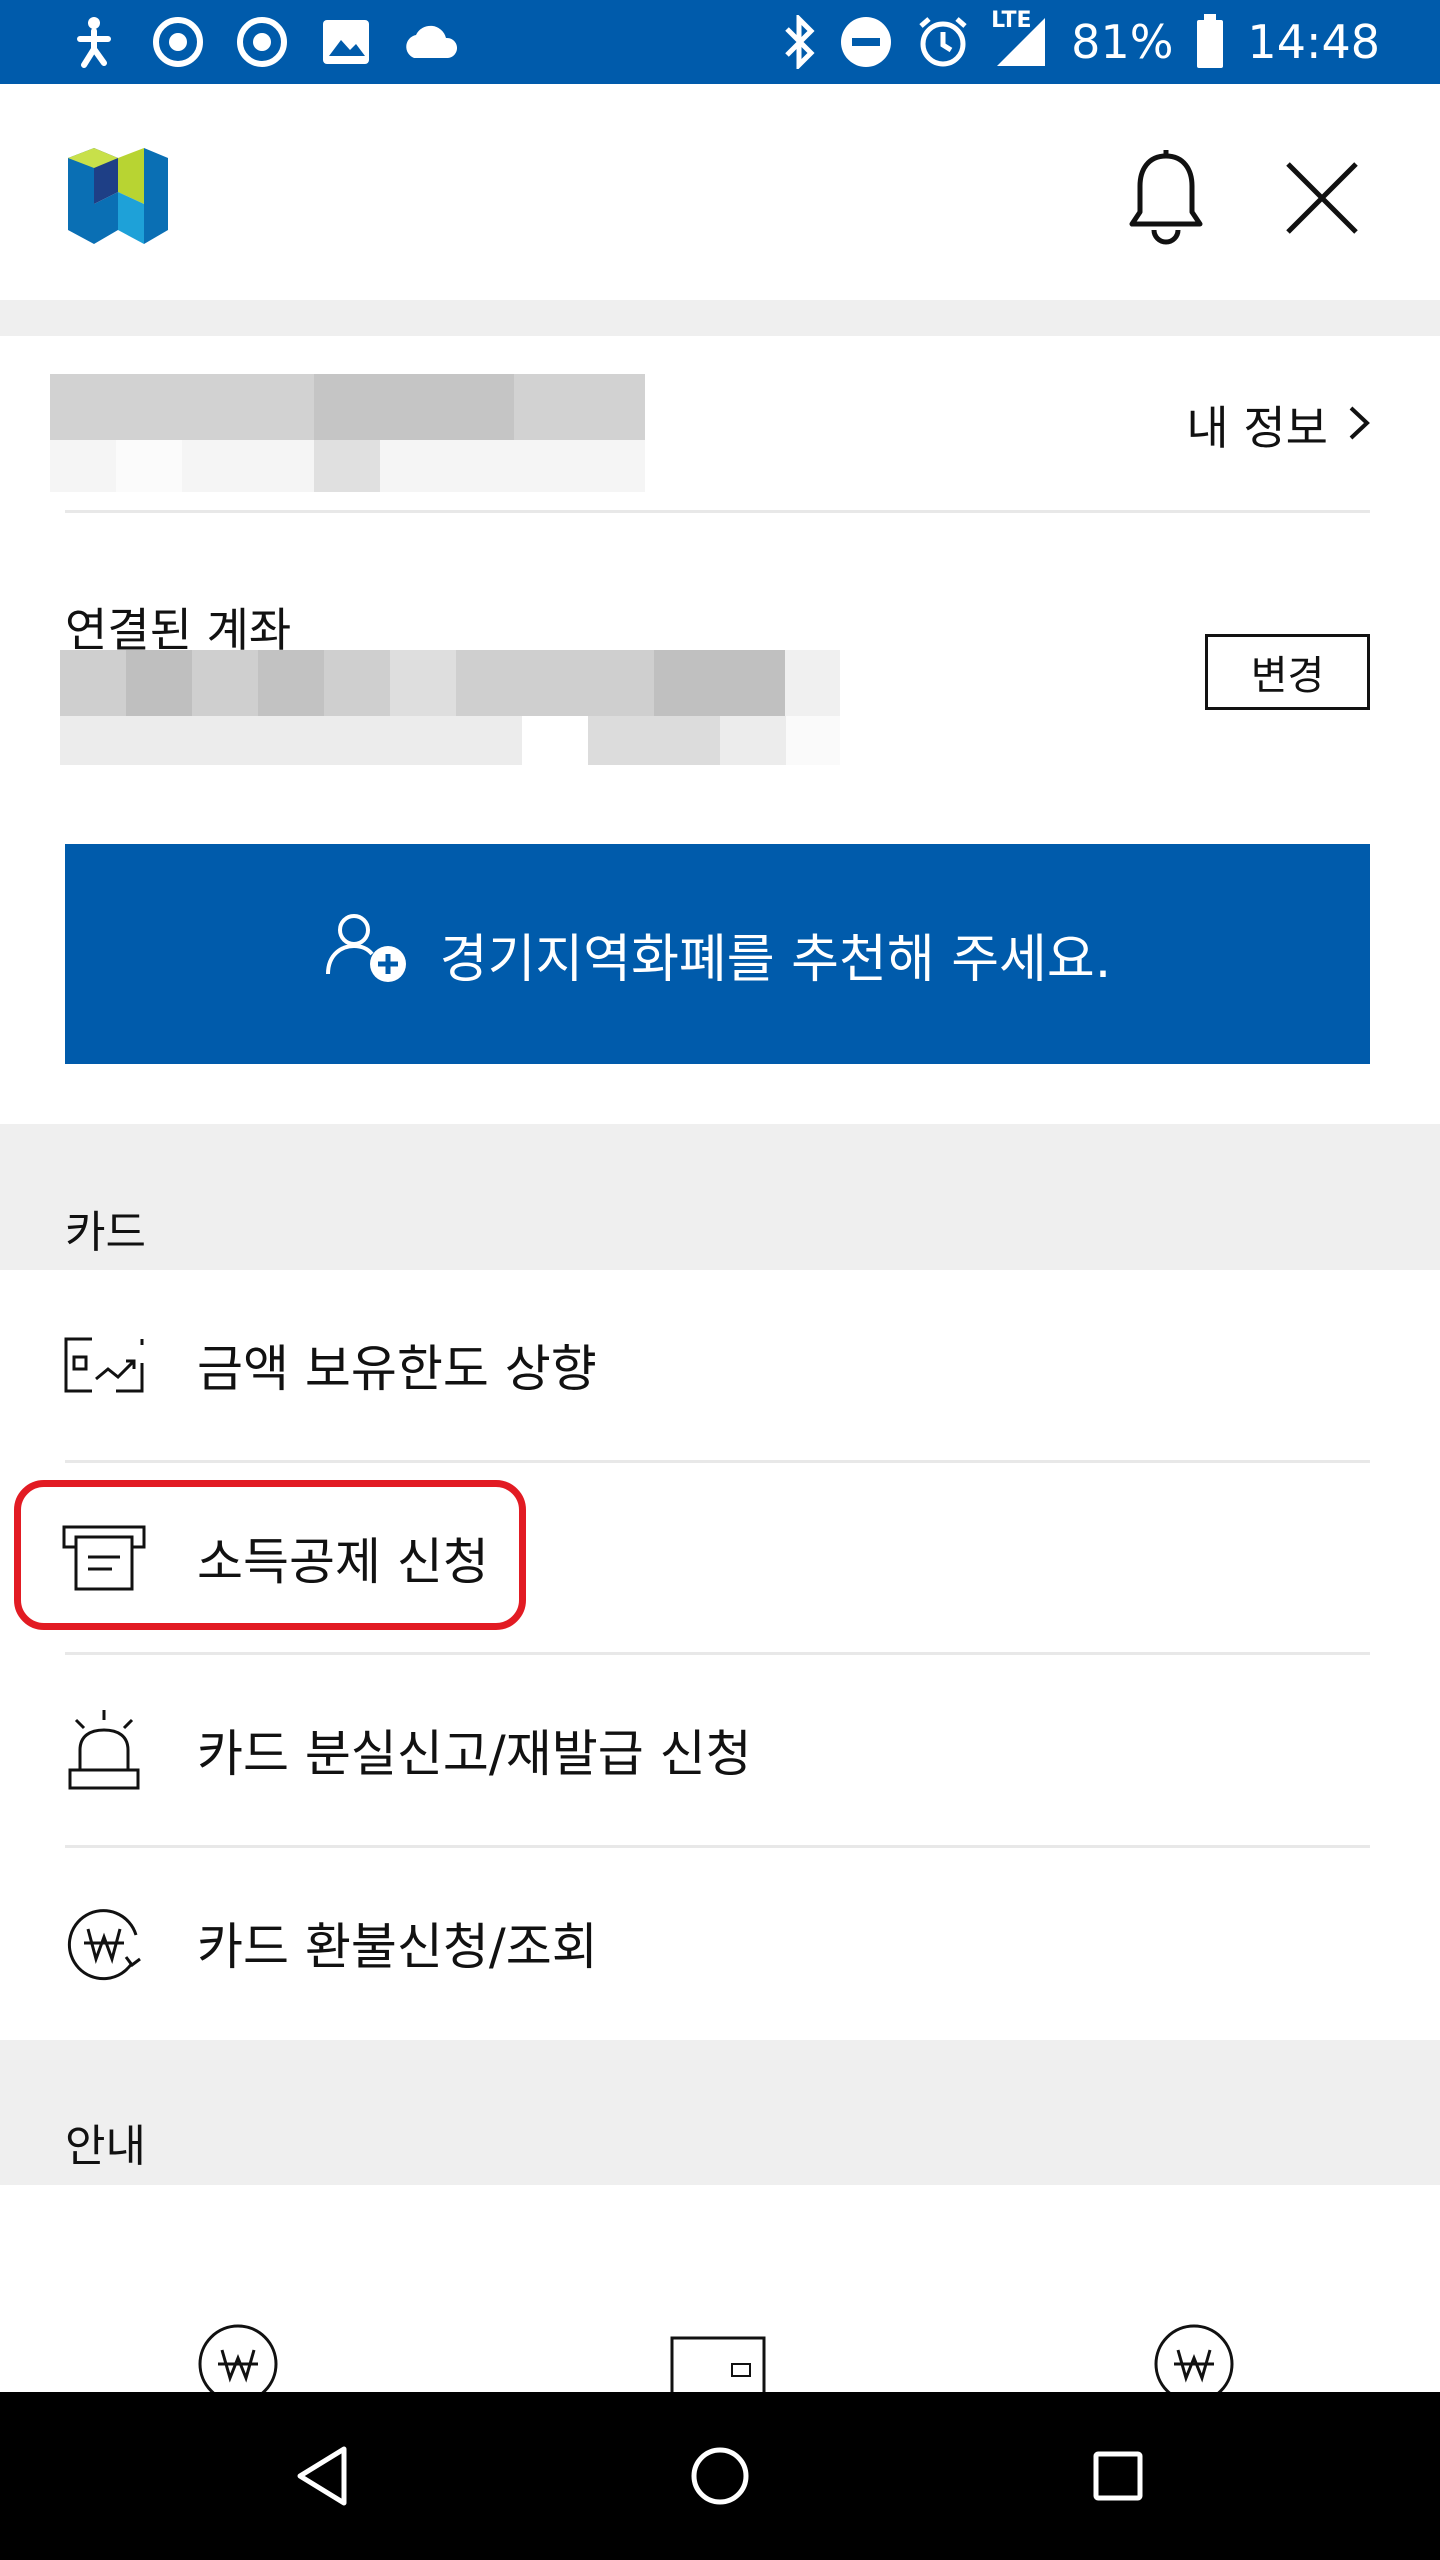  Describe the element at coordinates (1118, 2476) in the screenshot. I see `recents-icon` at that location.